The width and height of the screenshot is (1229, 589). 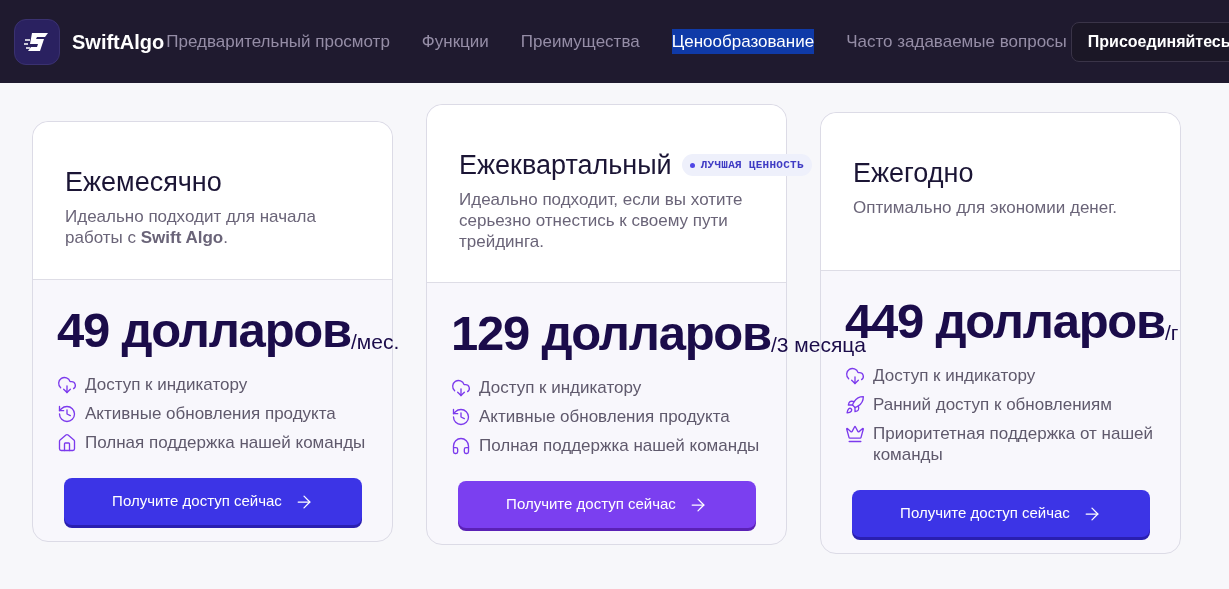 I want to click on feature-text: Ранний доступ к обновлениям, so click(x=992, y=404).